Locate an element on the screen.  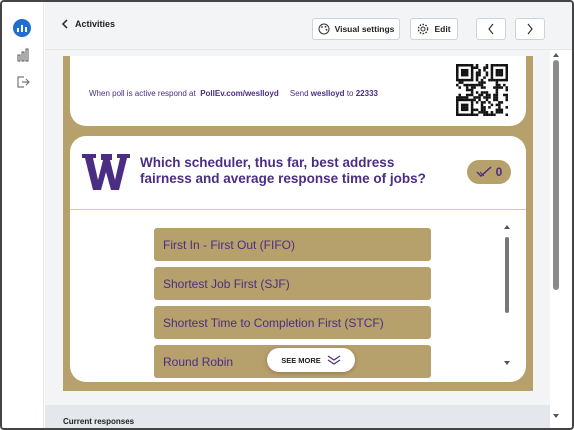
chevron-right-icon is located at coordinates (530, 29).